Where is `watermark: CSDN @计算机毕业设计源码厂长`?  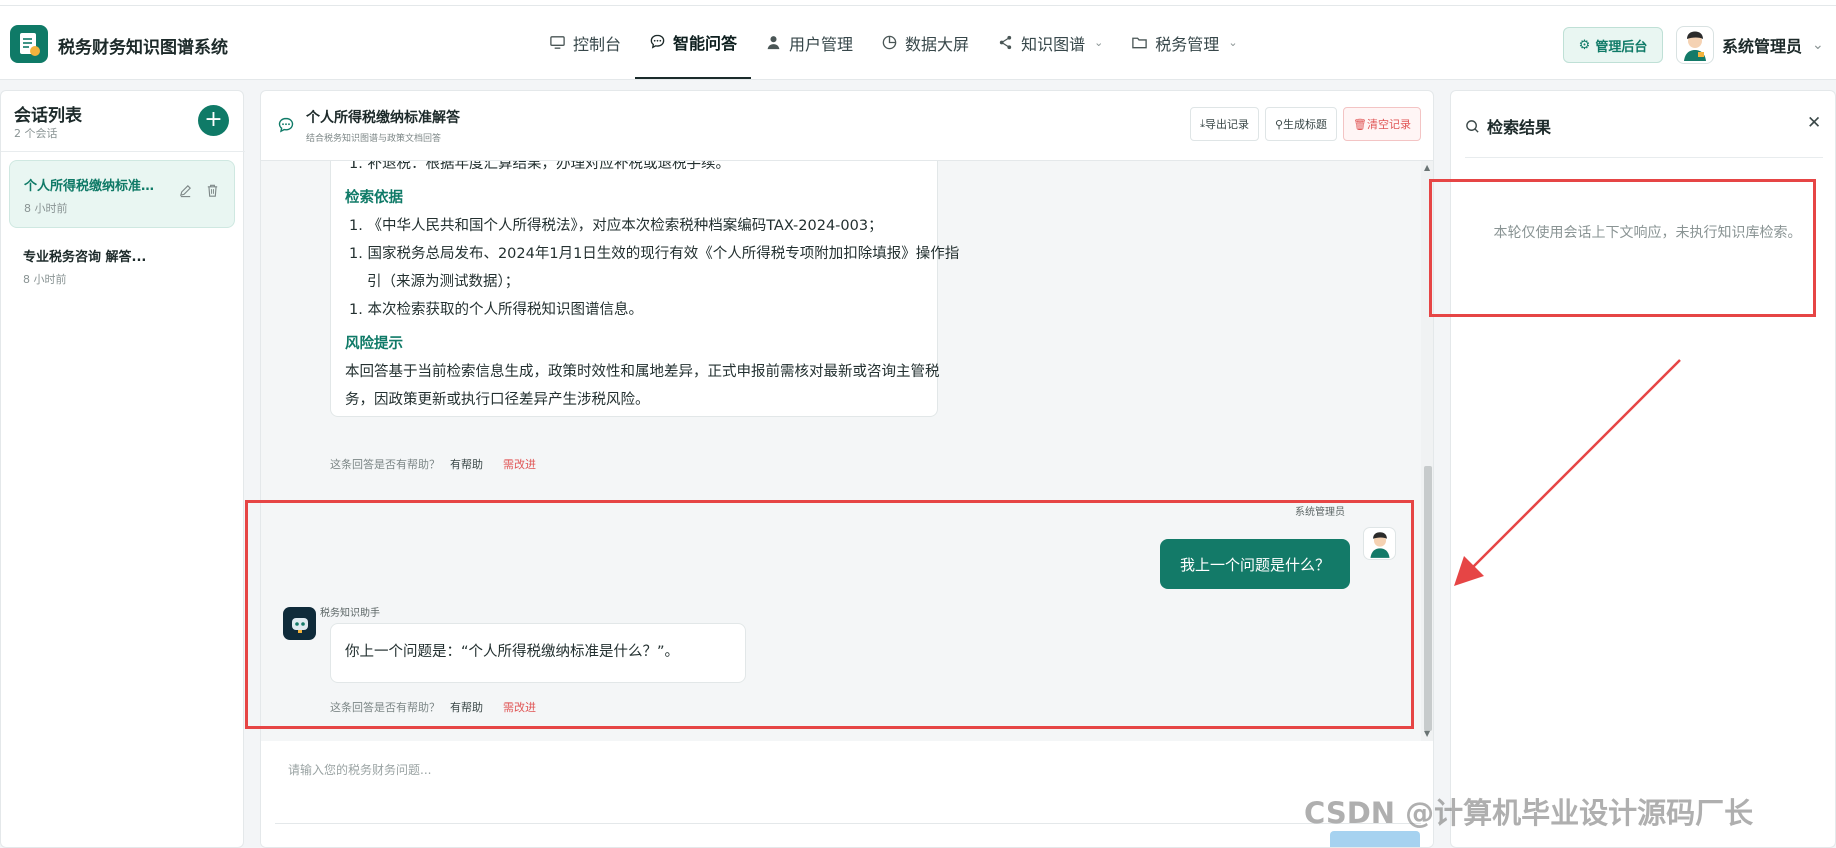
watermark: CSDN @计算机毕业设计源码厂长 is located at coordinates (1529, 813).